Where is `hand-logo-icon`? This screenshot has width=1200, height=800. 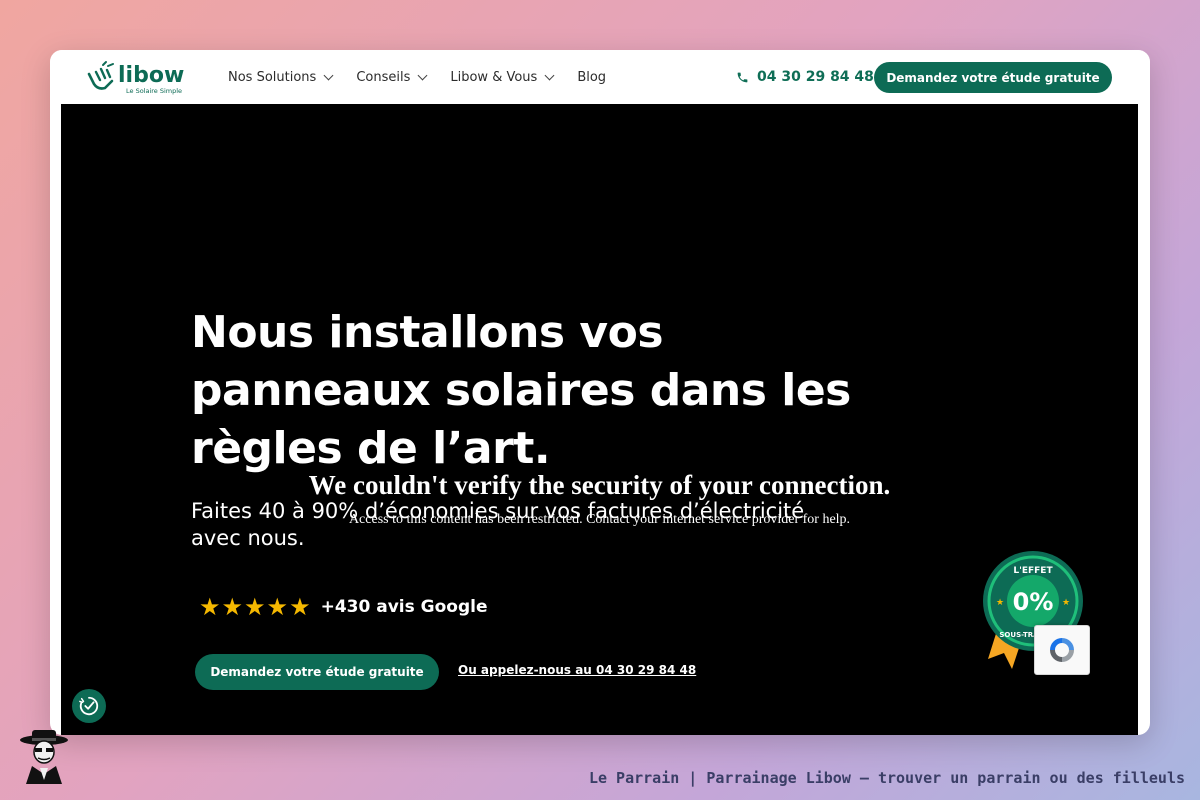 hand-logo-icon is located at coordinates (100, 75).